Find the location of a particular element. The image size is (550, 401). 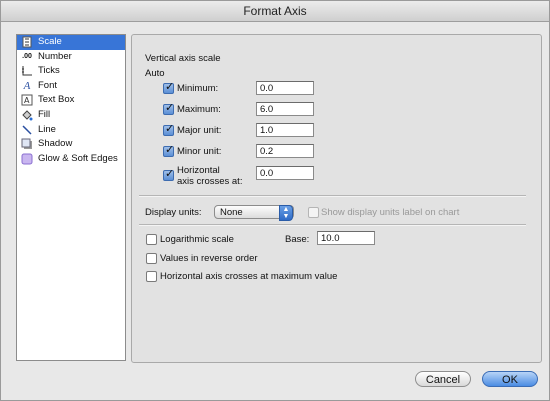

logarithmic-scale-label: Logarithmic scale is located at coordinates (197, 239).